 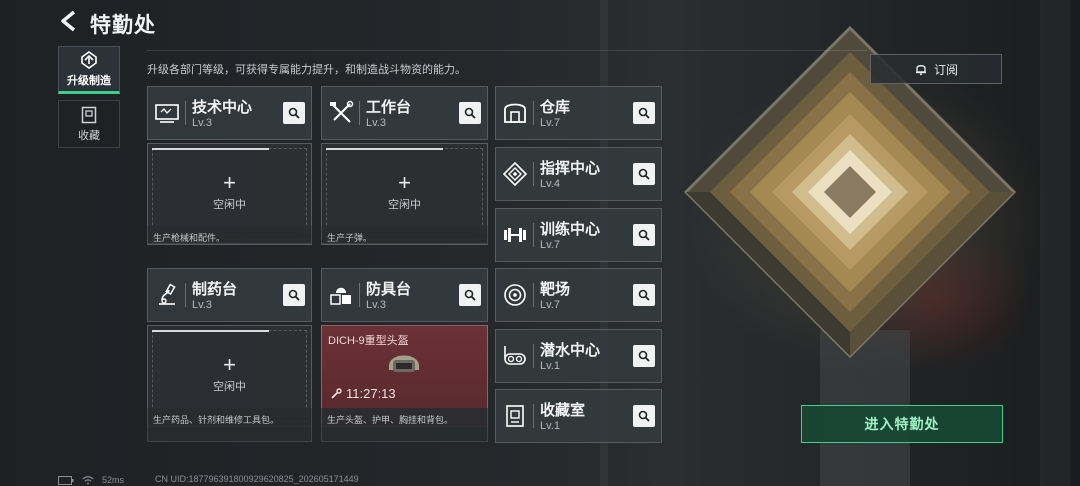 I want to click on enter-special-ops-button: 进入特勤处, so click(x=902, y=424).